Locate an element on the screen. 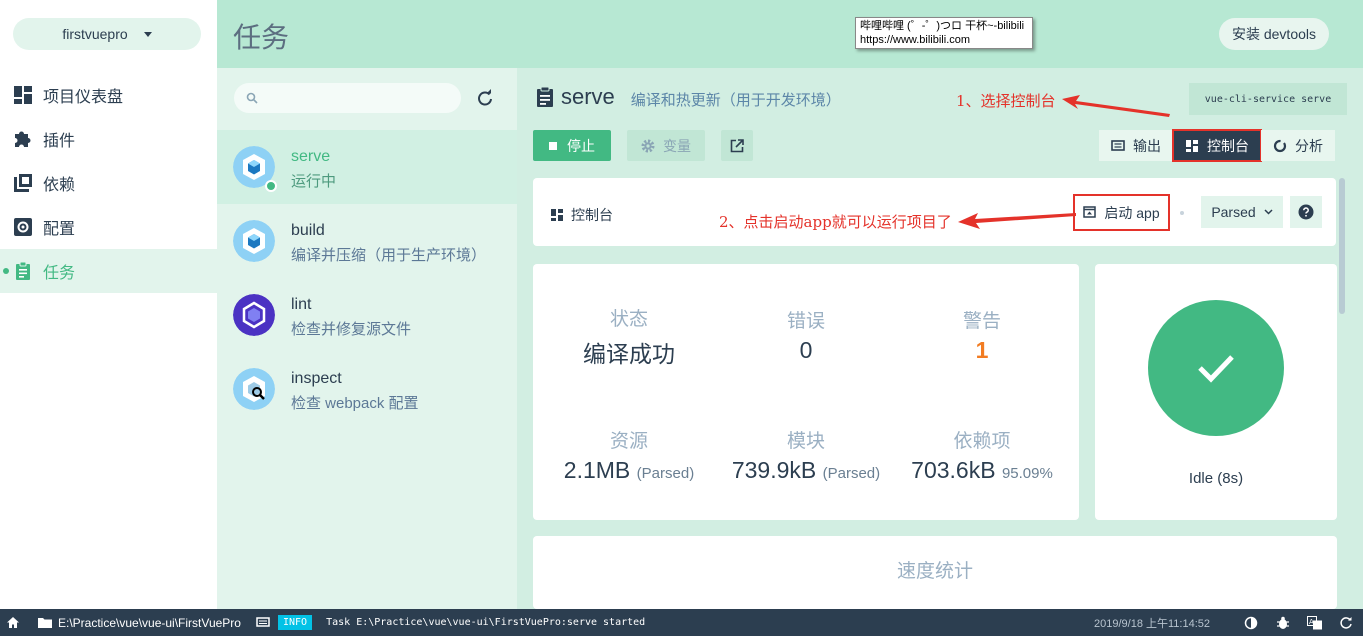 Image resolution: width=1363 pixels, height=636 pixels. eslint-icon is located at coordinates (254, 315).